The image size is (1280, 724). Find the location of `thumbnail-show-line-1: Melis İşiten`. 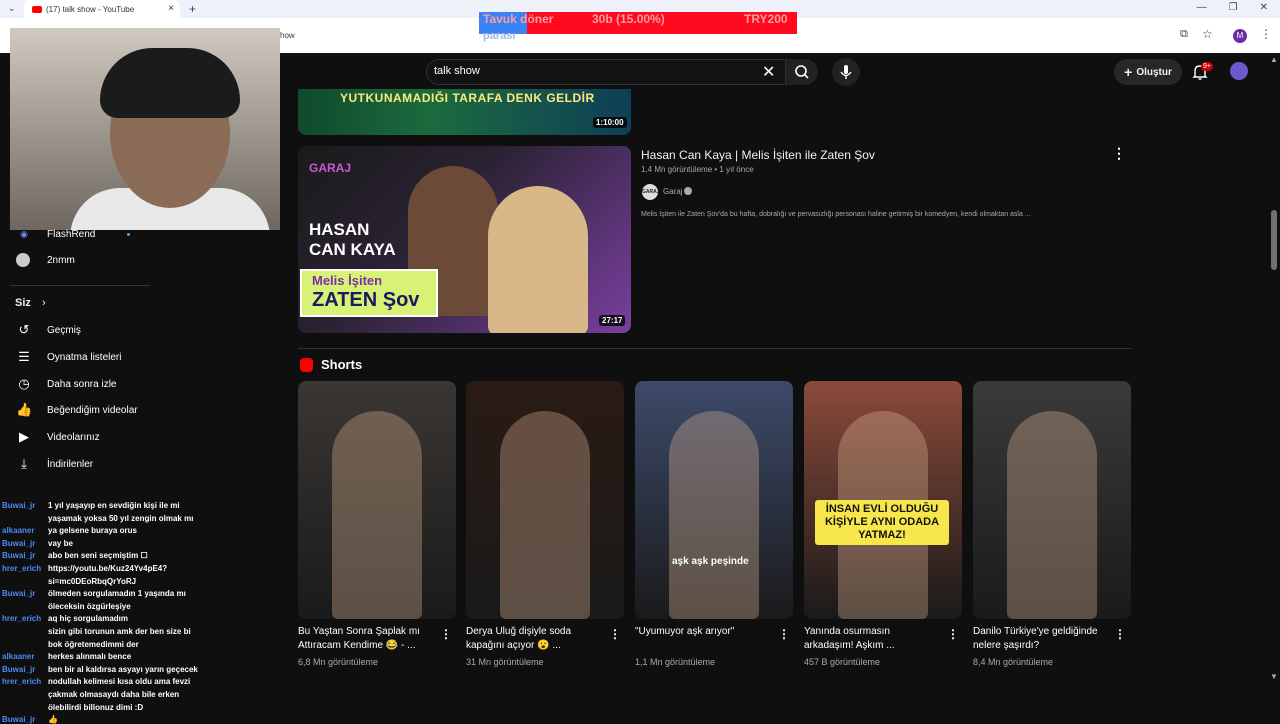

thumbnail-show-line-1: Melis İşiten is located at coordinates (347, 280).